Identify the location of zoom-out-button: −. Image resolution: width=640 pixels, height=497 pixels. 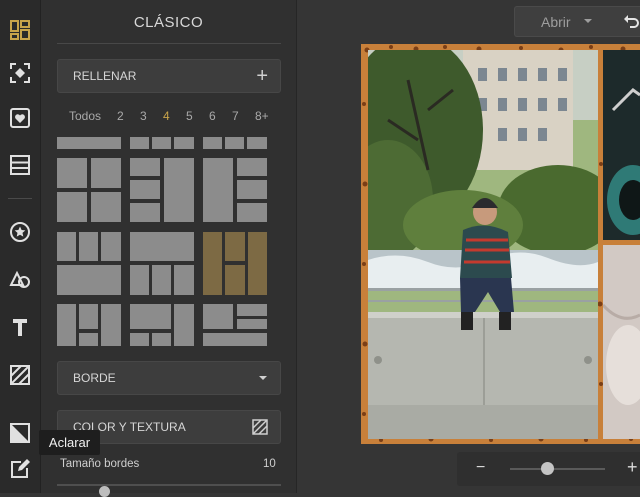
(480, 468).